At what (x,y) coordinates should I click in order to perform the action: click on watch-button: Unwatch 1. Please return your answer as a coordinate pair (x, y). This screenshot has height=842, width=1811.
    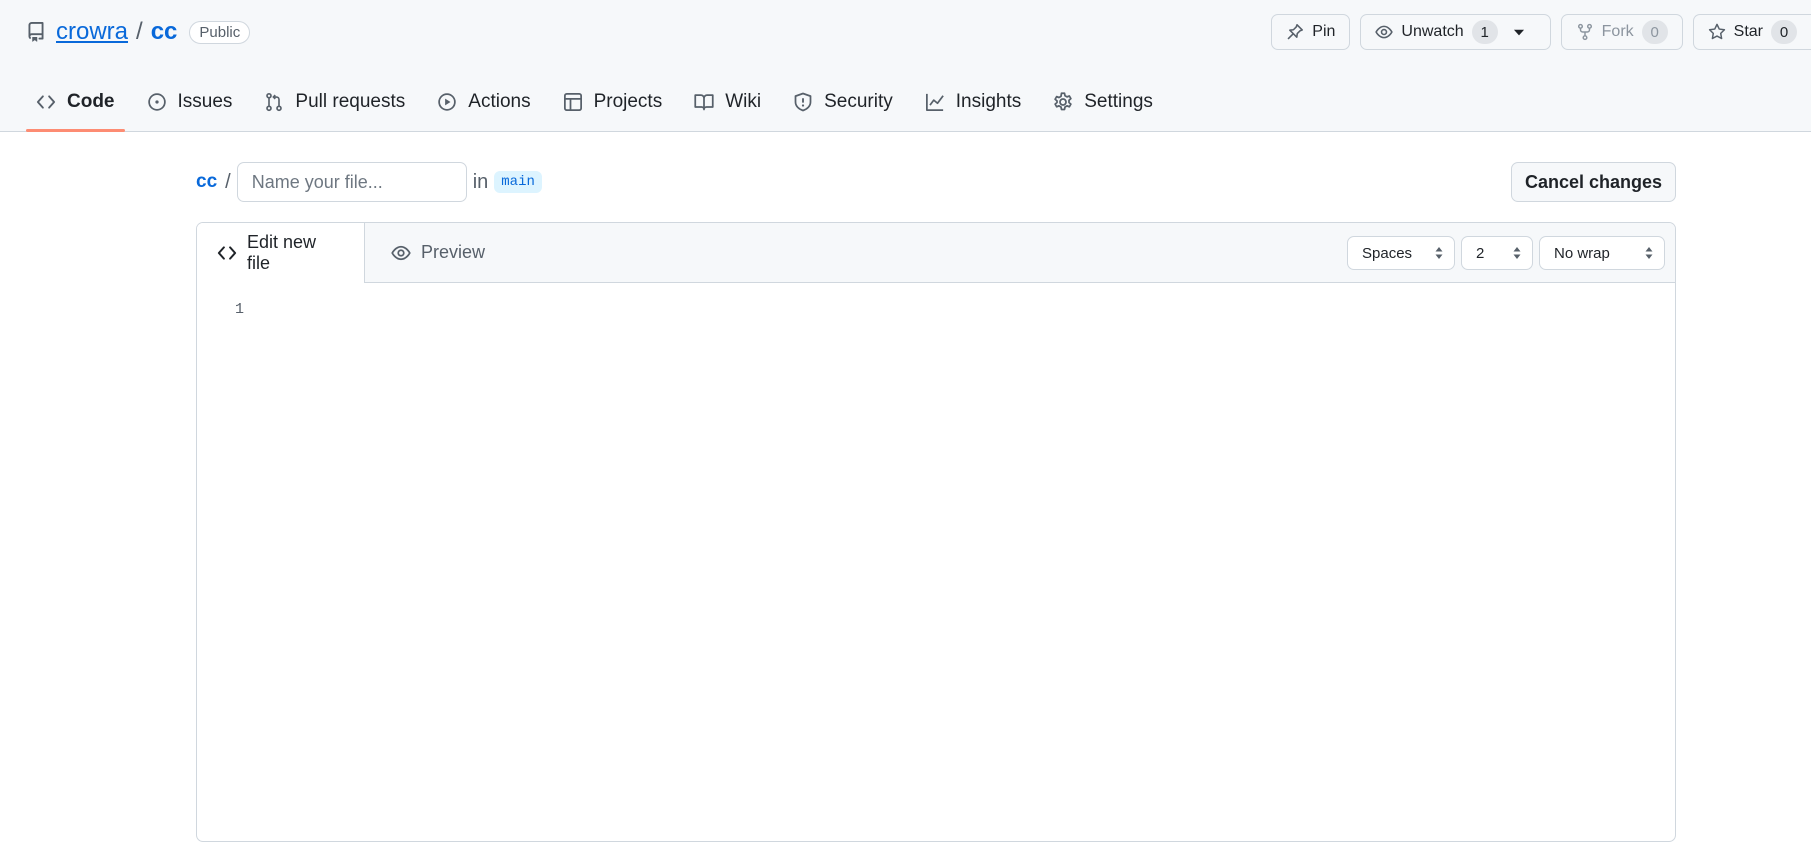
    Looking at the image, I should click on (1455, 32).